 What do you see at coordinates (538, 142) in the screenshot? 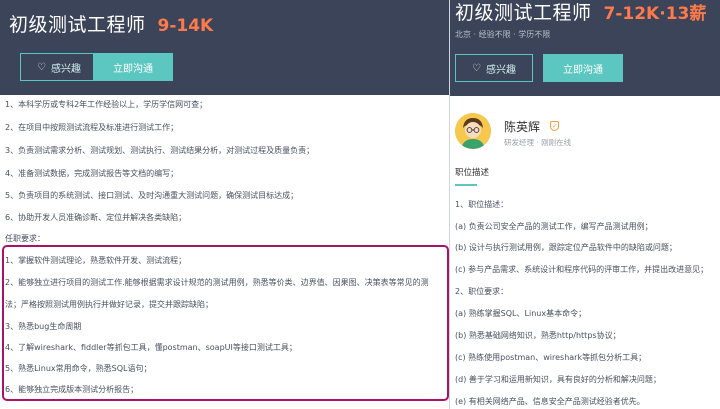
I see `recruiter-role: 研发经理 · 刚刚在线` at bounding box center [538, 142].